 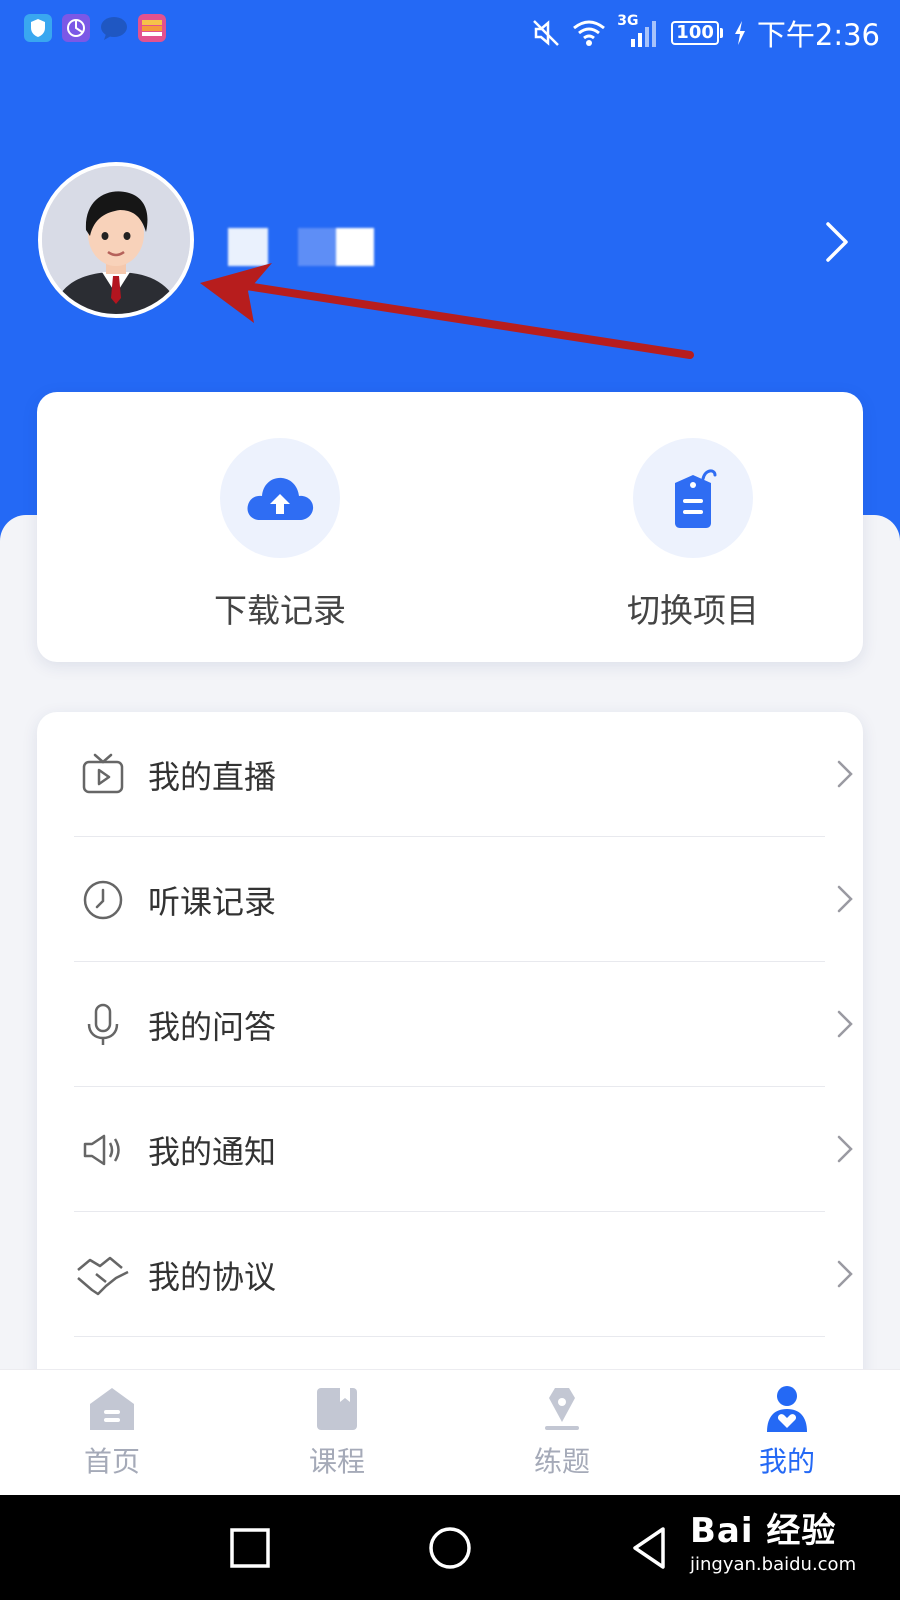 I want to click on recents-button-icon, so click(x=250, y=1548).